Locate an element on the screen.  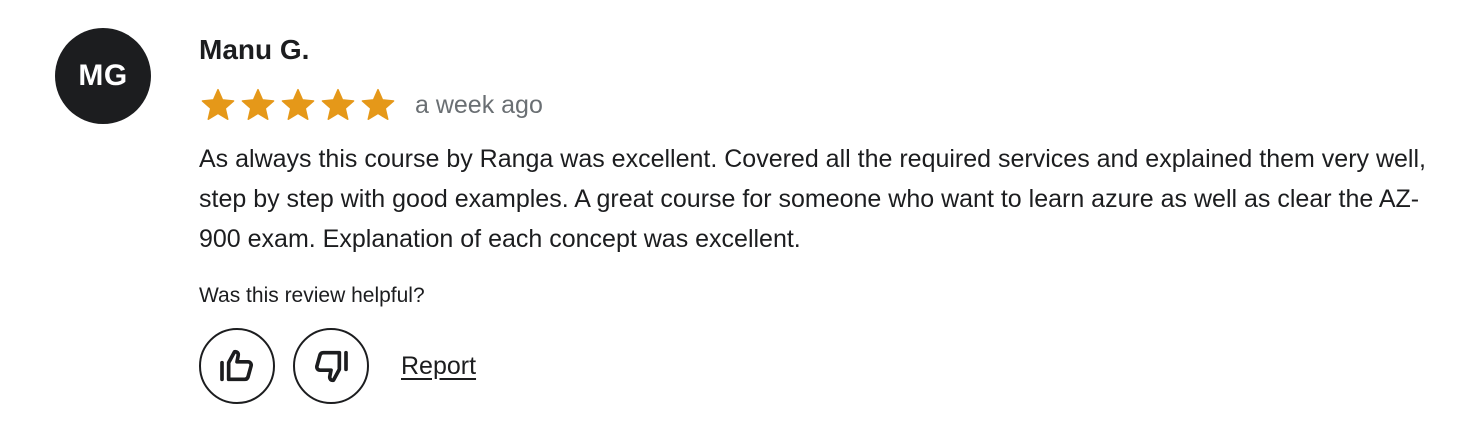
helpful-prompt: Was this review helpful? is located at coordinates (312, 295).